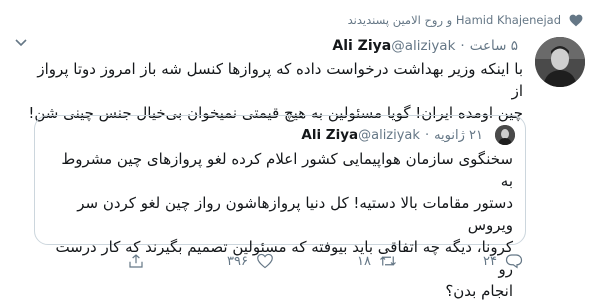 The image size is (595, 302). I want to click on reply-button: ۲۴, so click(503, 261).